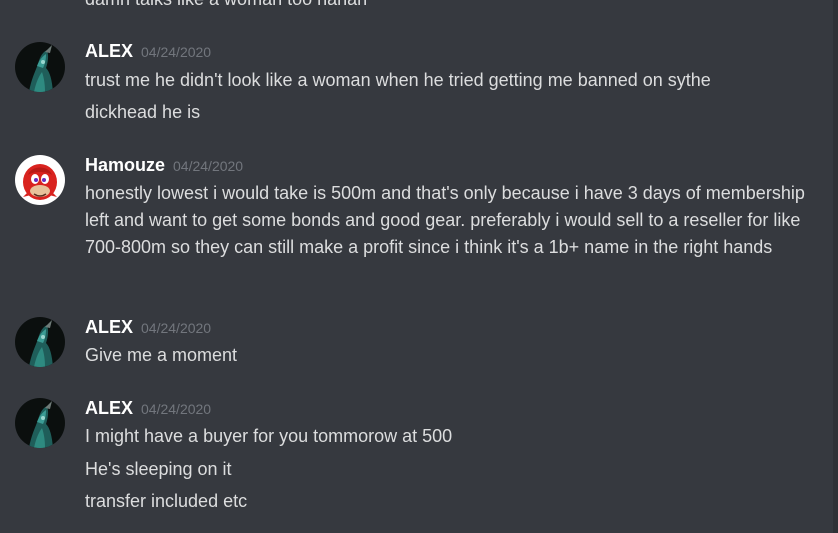 The height and width of the screenshot is (533, 838). I want to click on message-text: transfer included etc, so click(166, 501).